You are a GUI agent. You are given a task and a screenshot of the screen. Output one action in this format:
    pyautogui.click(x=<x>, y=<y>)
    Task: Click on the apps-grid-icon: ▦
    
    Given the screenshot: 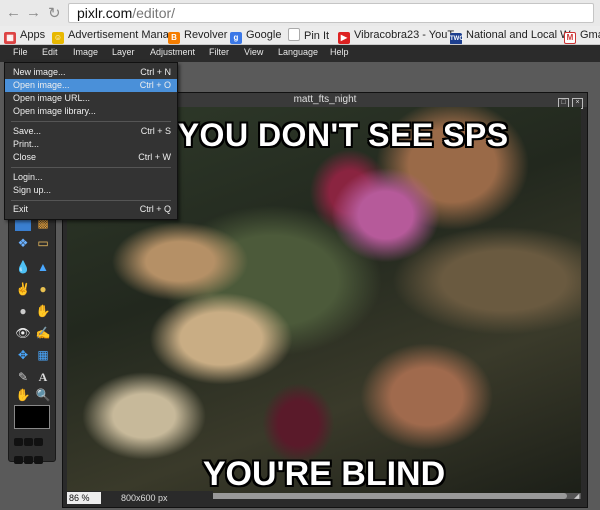 What is the action you would take?
    pyautogui.click(x=10, y=38)
    